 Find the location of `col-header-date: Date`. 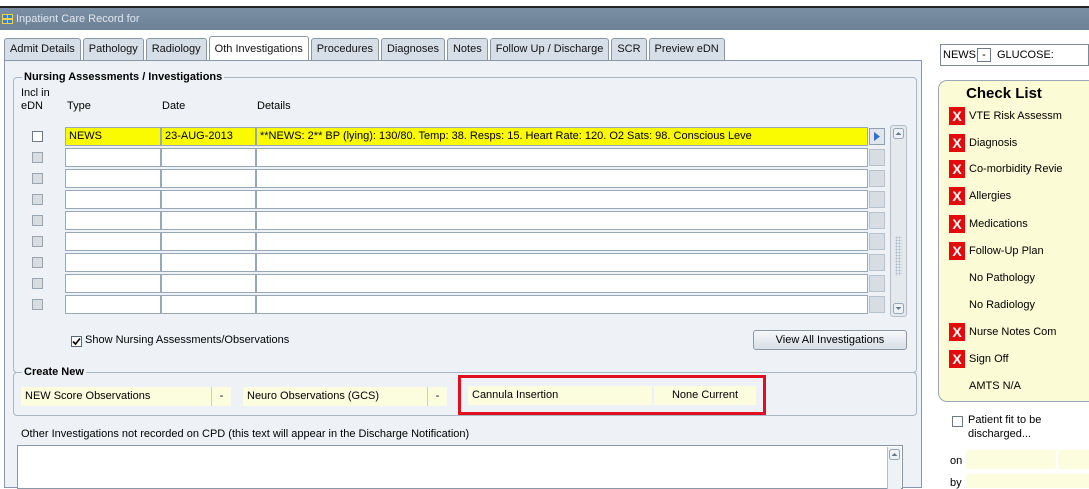

col-header-date: Date is located at coordinates (174, 106).